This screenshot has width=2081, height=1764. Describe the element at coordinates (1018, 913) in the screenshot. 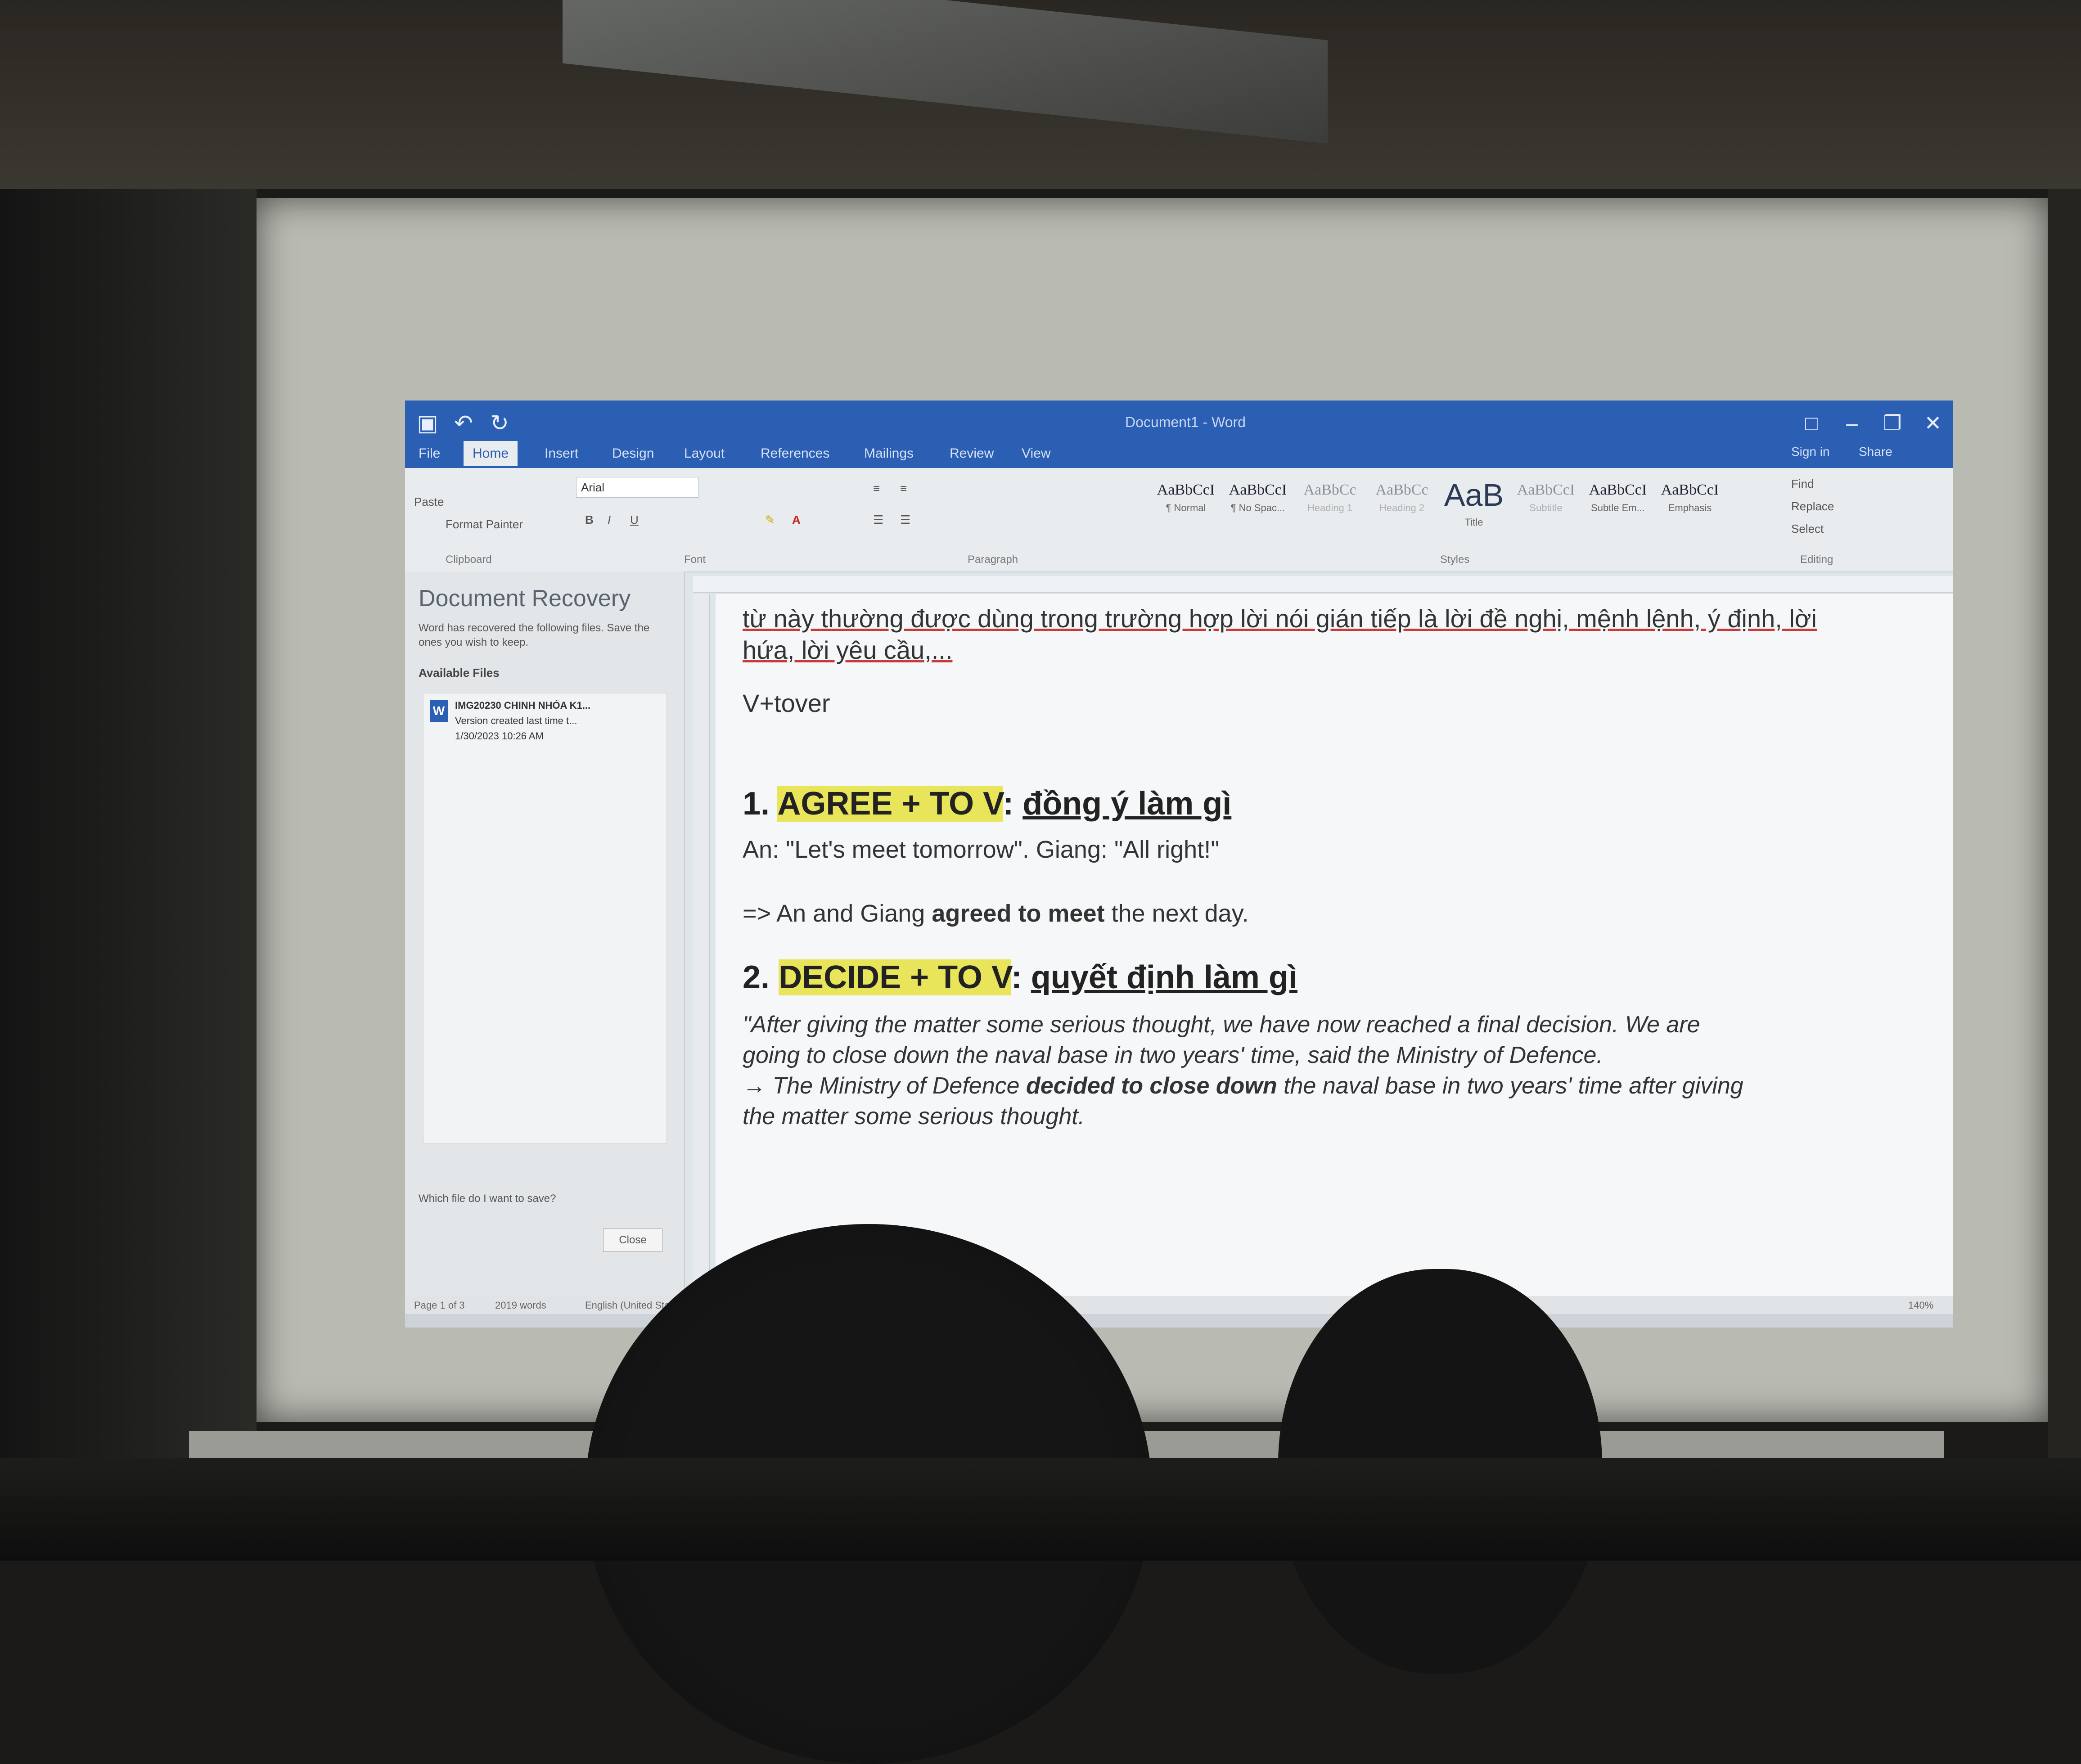

I see `result-bold: agreed to meet` at that location.